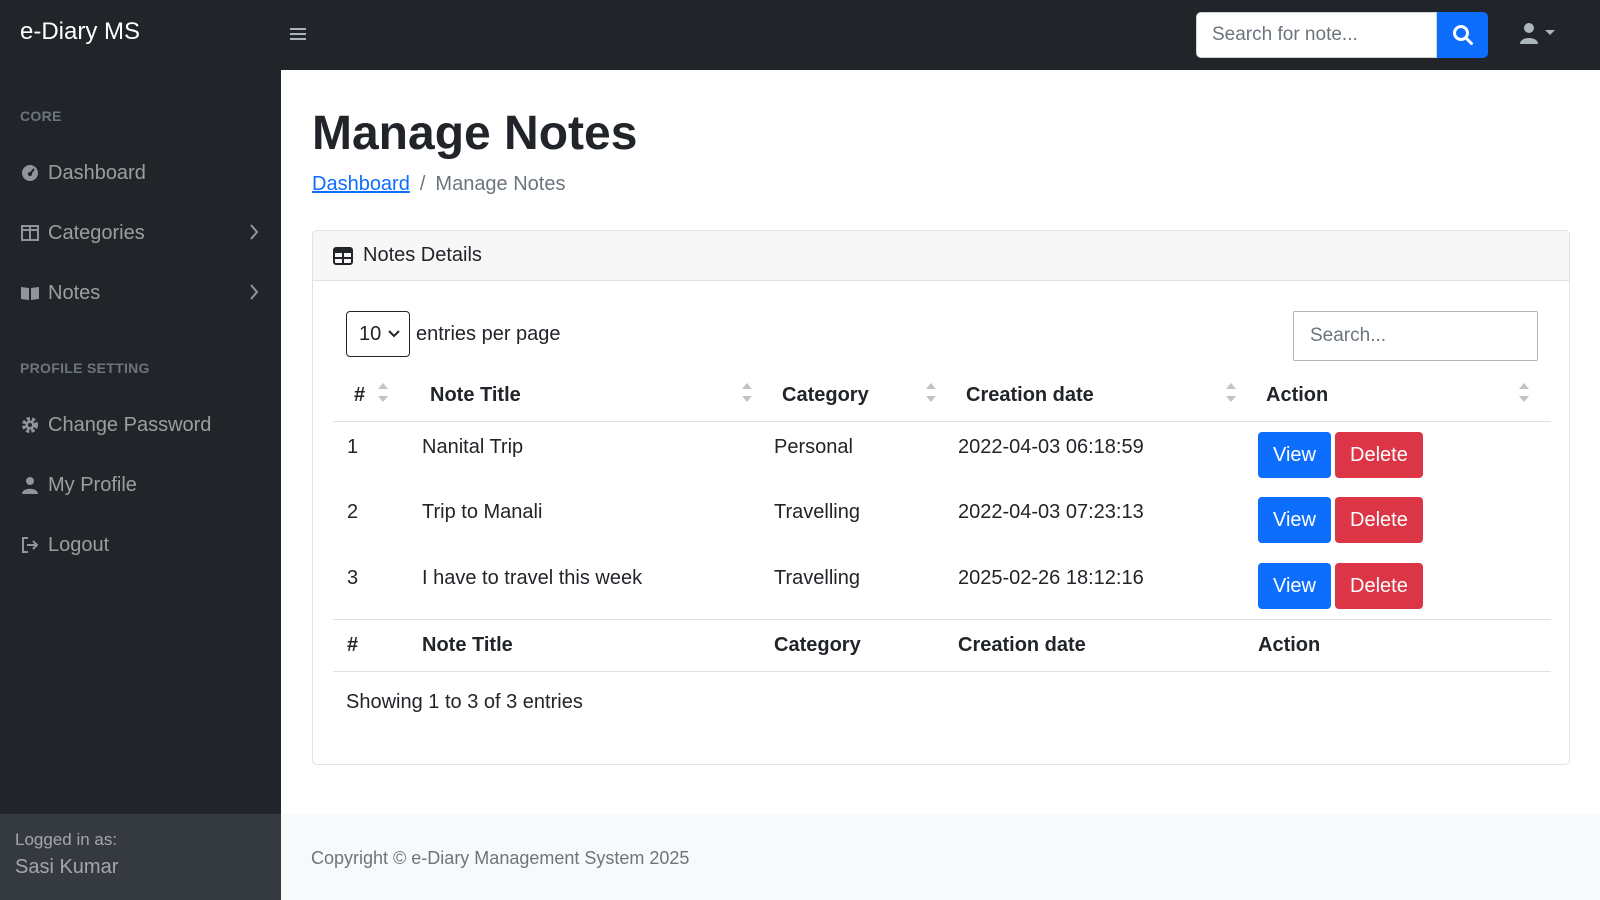 This screenshot has width=1600, height=900. I want to click on column-header-note-title: Note Title, so click(598, 396).